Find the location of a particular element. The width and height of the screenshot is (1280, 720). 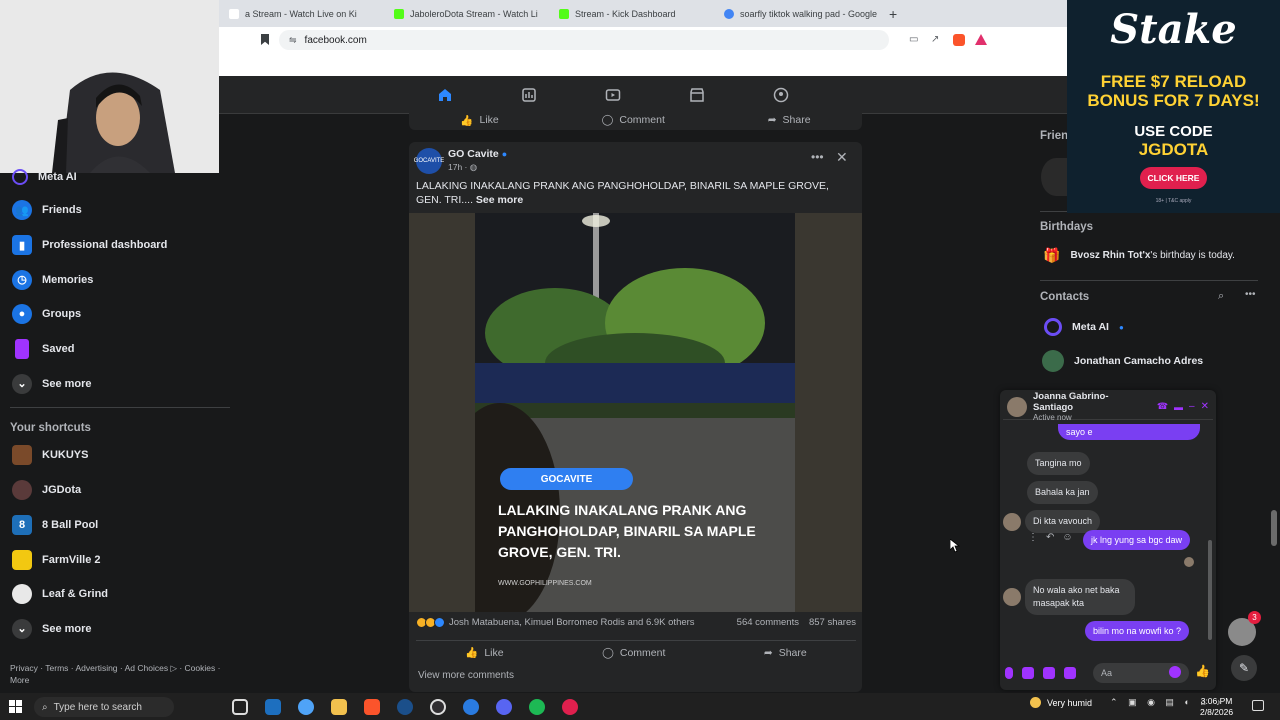

post-options-icon: ••• is located at coordinates (817, 157).